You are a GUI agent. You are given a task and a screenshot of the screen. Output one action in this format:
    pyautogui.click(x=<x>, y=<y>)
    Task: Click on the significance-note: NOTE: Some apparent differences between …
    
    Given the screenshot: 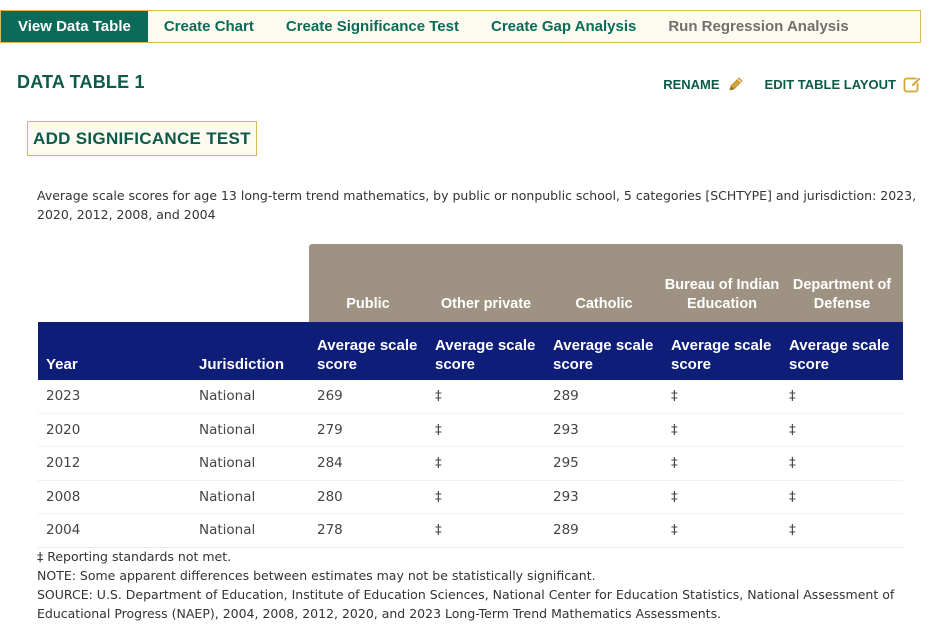 What is the action you would take?
    pyautogui.click(x=316, y=575)
    